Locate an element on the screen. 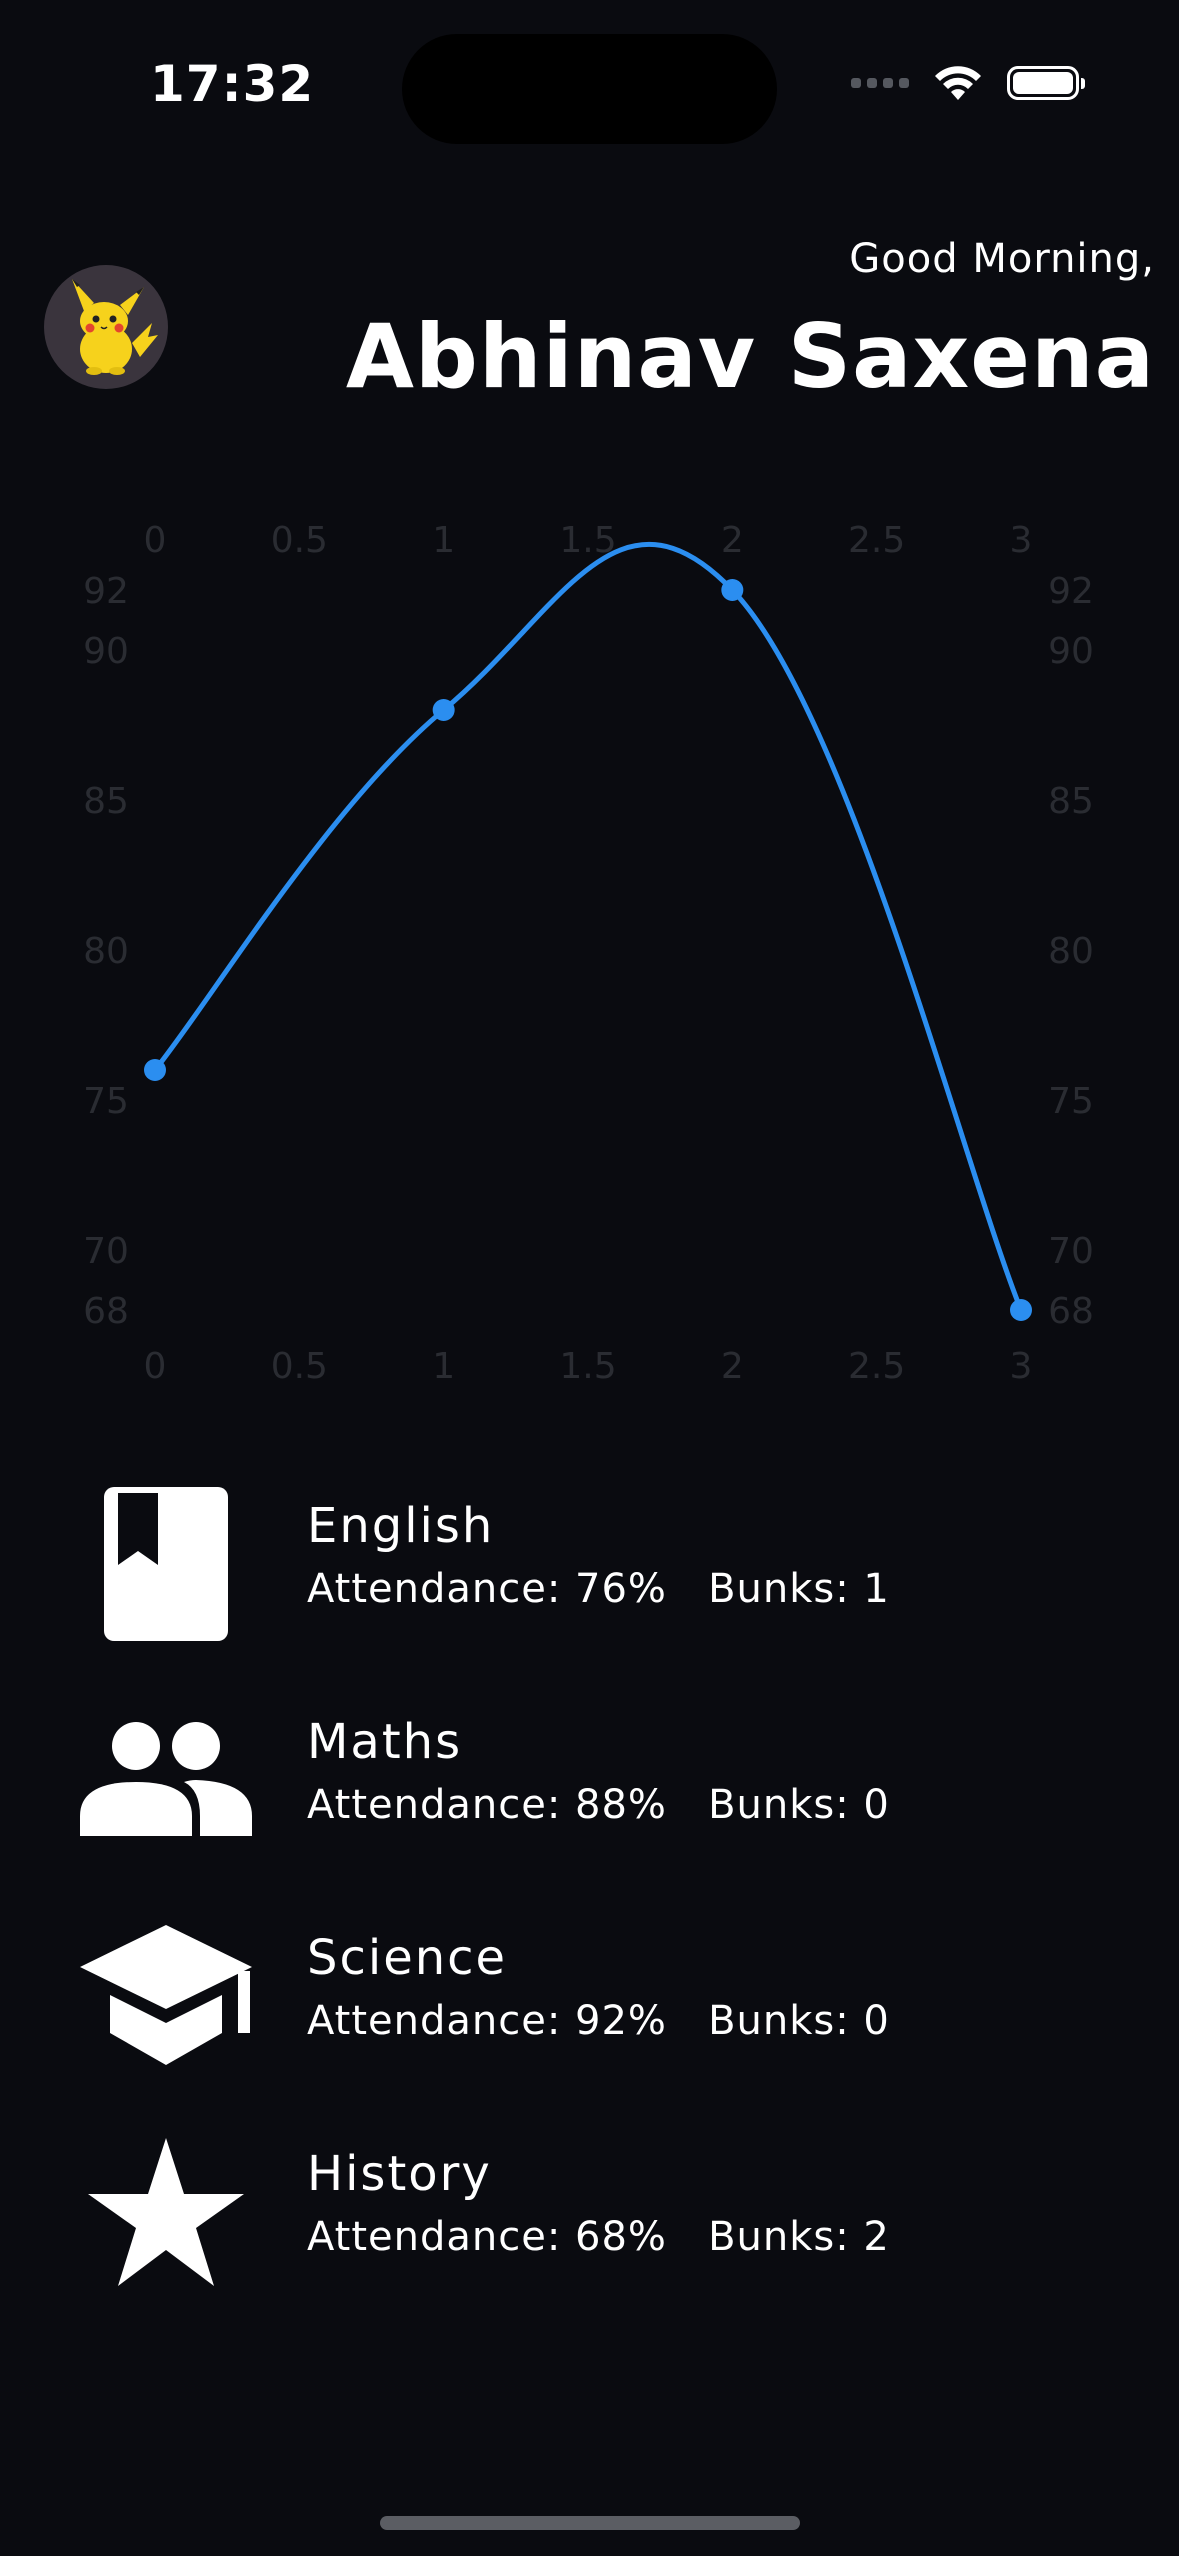 This screenshot has width=1179, height=2556. subject-name: English is located at coordinates (401, 1526).